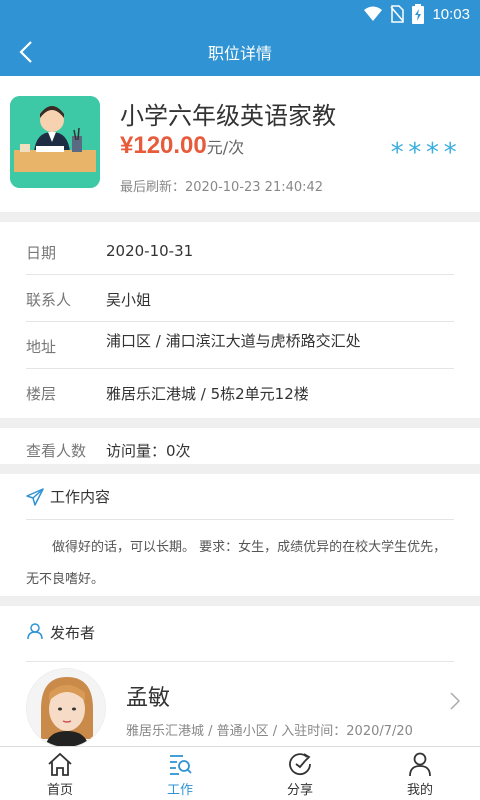 This screenshot has width=480, height=800. What do you see at coordinates (420, 764) in the screenshot?
I see `user-icon` at bounding box center [420, 764].